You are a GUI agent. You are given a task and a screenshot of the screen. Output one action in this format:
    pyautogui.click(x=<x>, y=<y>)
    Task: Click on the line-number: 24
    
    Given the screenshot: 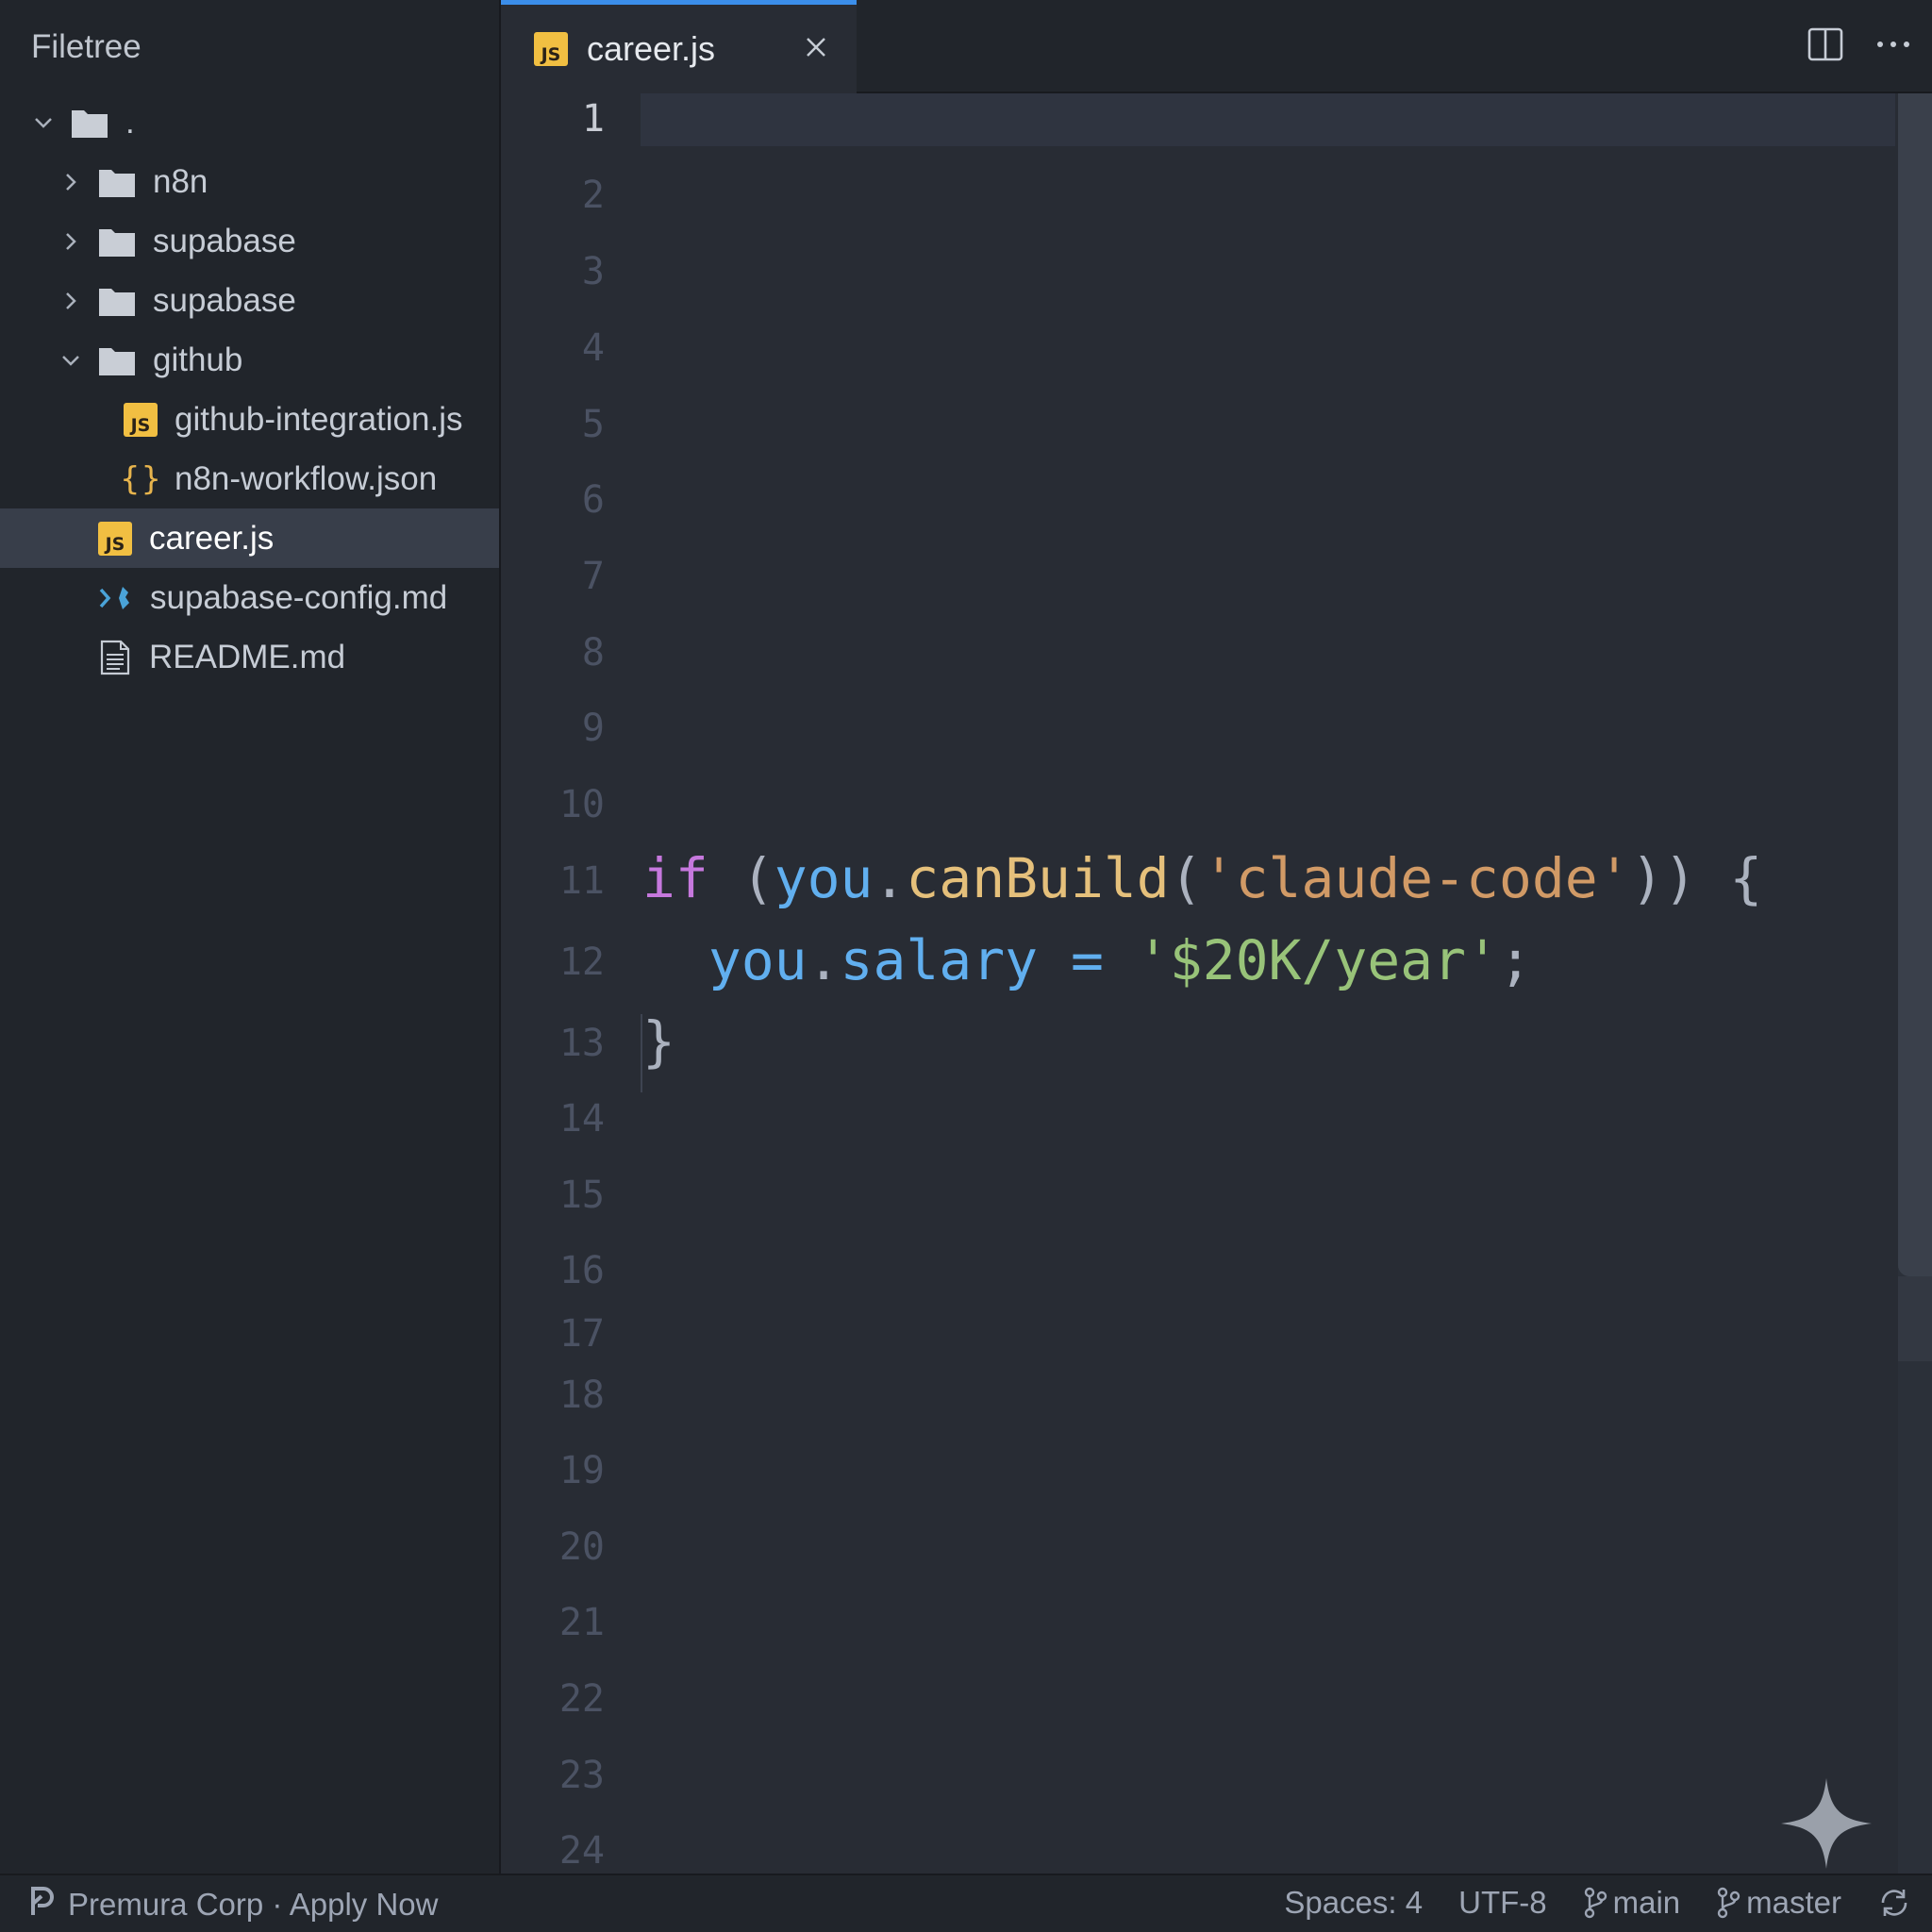 What is the action you would take?
    pyautogui.click(x=582, y=1851)
    